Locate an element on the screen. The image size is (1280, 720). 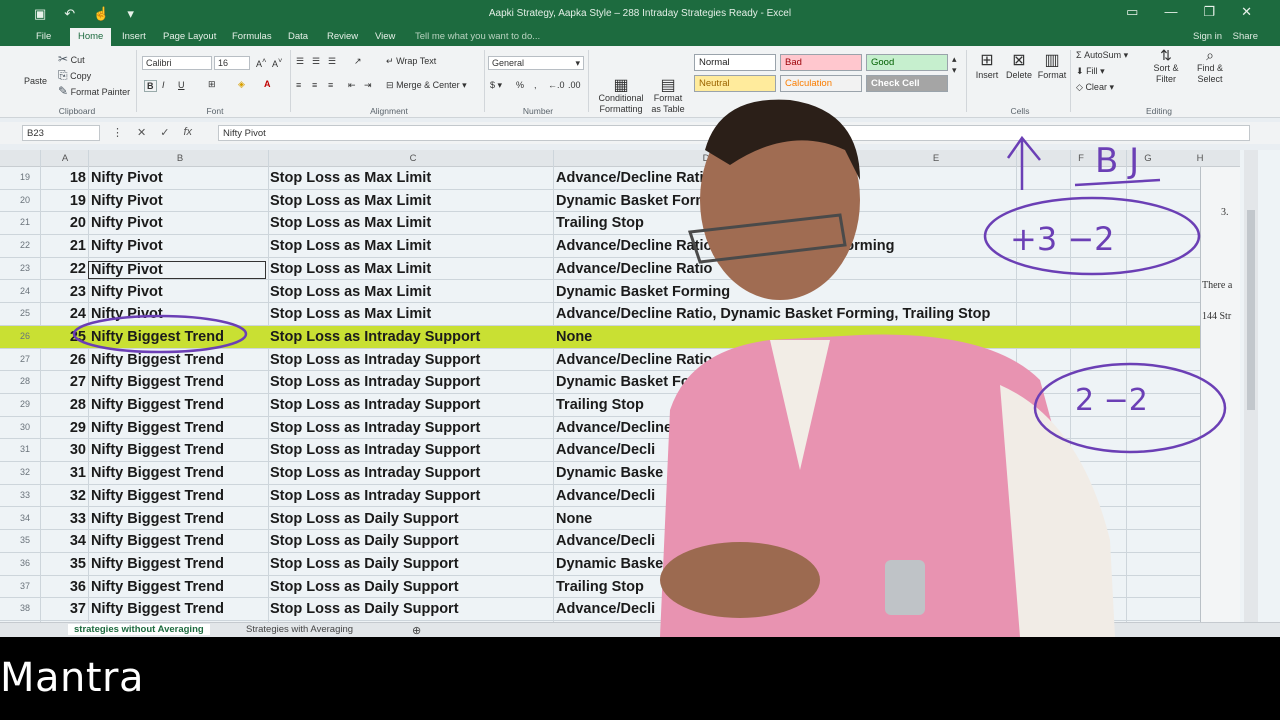
tab-formulas: Formulas is located at coordinates (252, 36).